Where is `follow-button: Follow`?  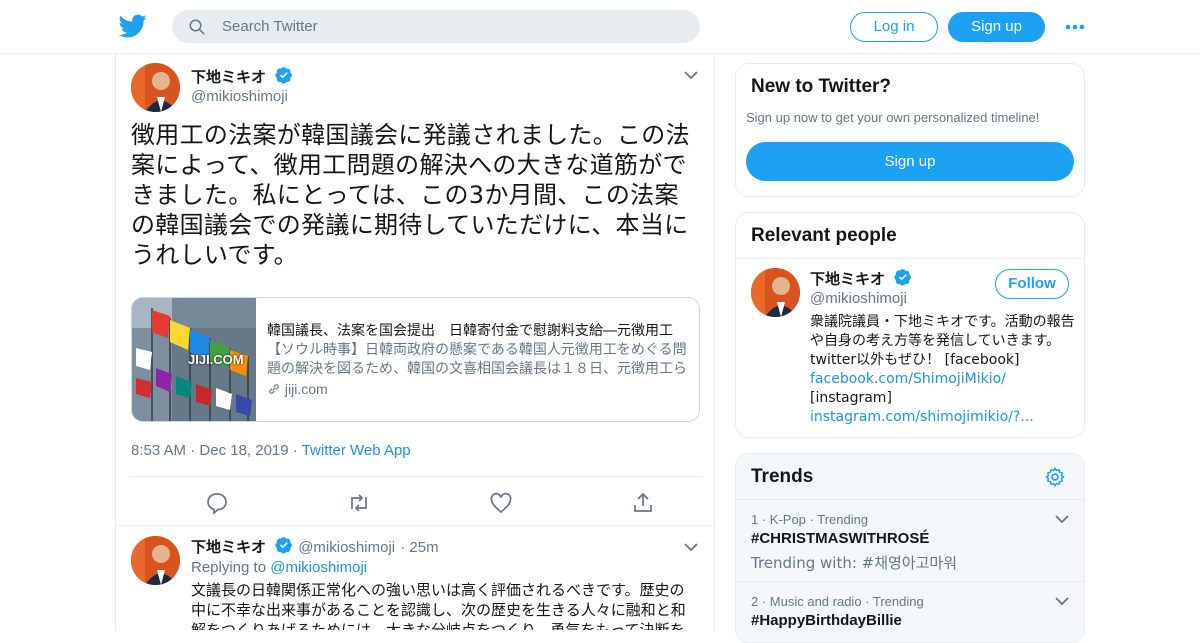 follow-button: Follow is located at coordinates (1032, 284).